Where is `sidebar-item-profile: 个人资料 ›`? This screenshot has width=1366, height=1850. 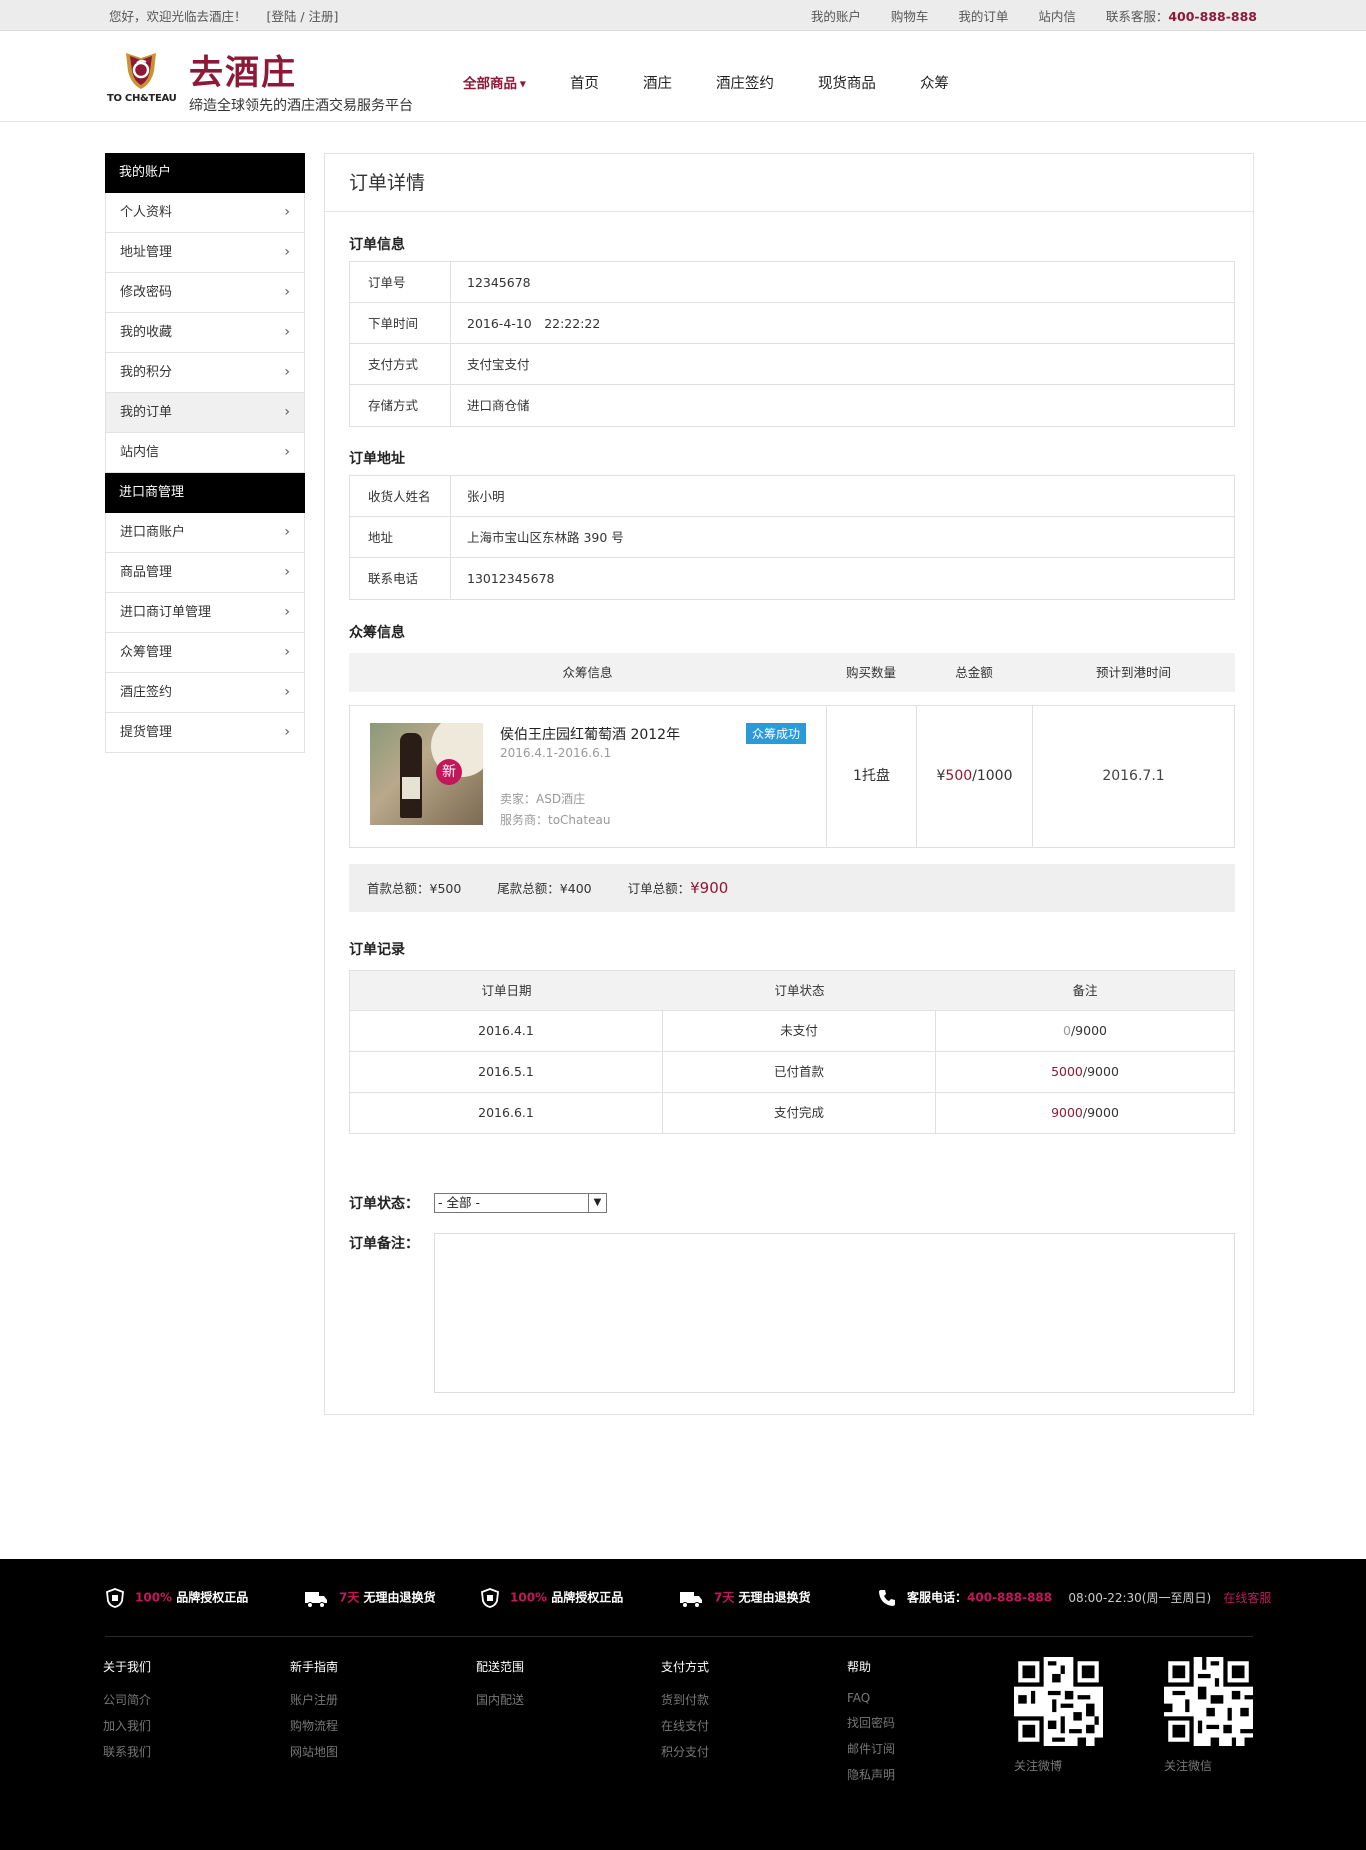
sidebar-item-profile: 个人资料 › is located at coordinates (205, 213).